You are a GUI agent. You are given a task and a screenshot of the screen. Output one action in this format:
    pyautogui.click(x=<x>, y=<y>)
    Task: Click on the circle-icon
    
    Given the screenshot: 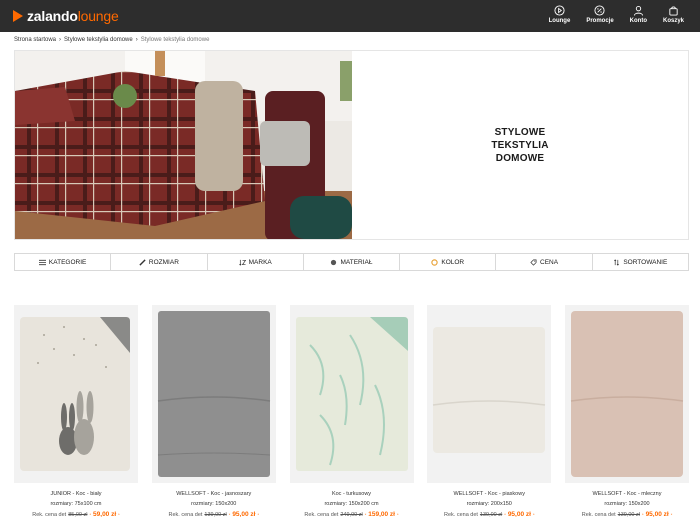 What is the action you would take?
    pyautogui.click(x=334, y=262)
    